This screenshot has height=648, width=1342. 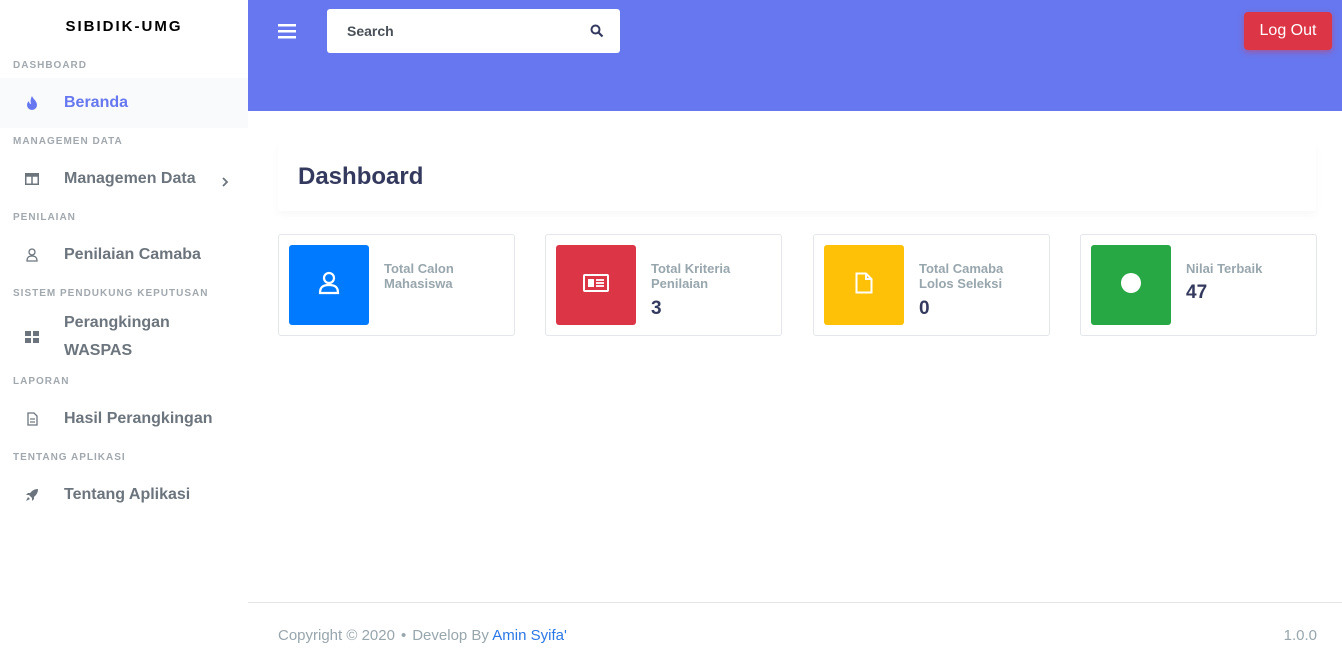 I want to click on stat-value: 47, so click(x=1197, y=292).